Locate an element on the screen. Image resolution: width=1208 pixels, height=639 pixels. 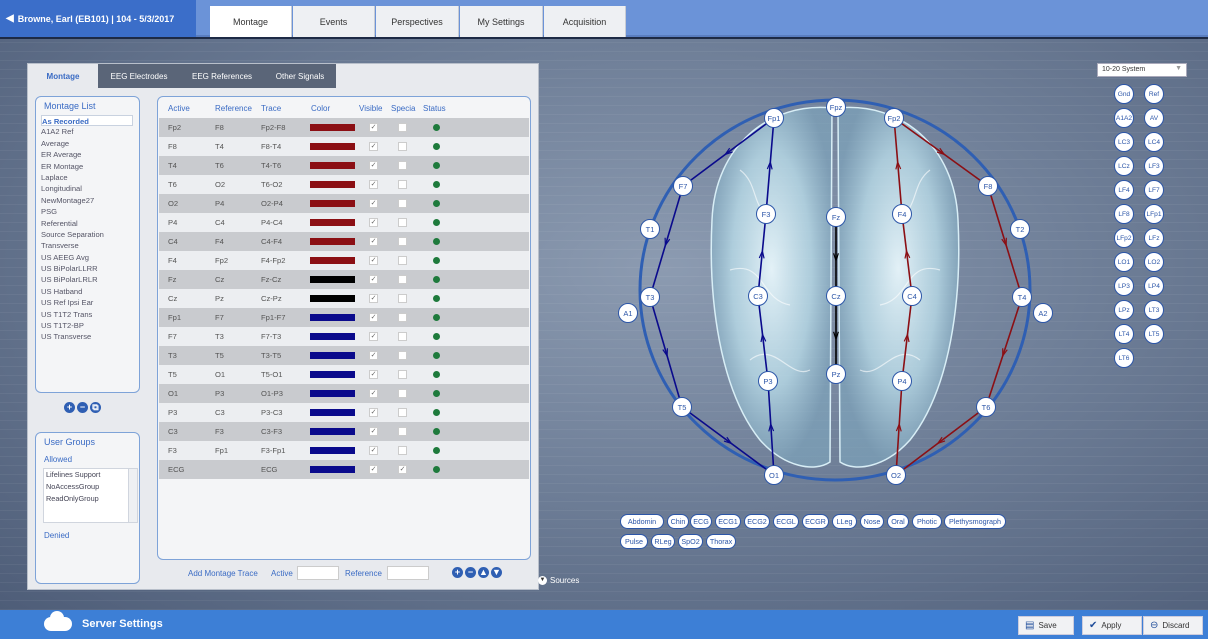
signal-pill: ECGL is located at coordinates (786, 521).